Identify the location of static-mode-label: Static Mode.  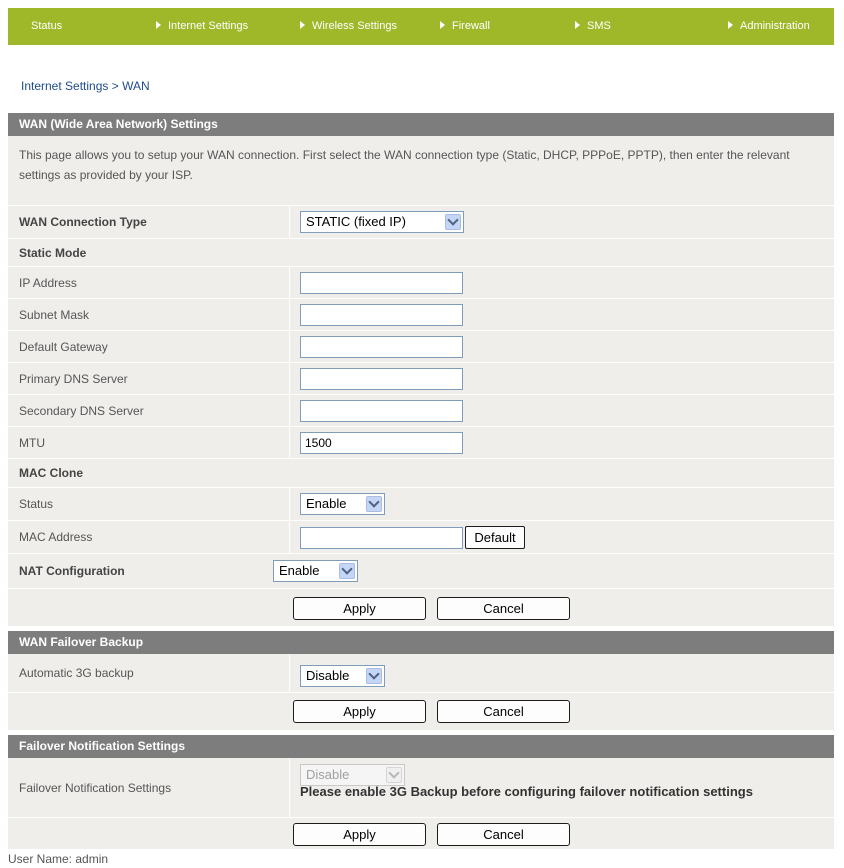
(53, 252).